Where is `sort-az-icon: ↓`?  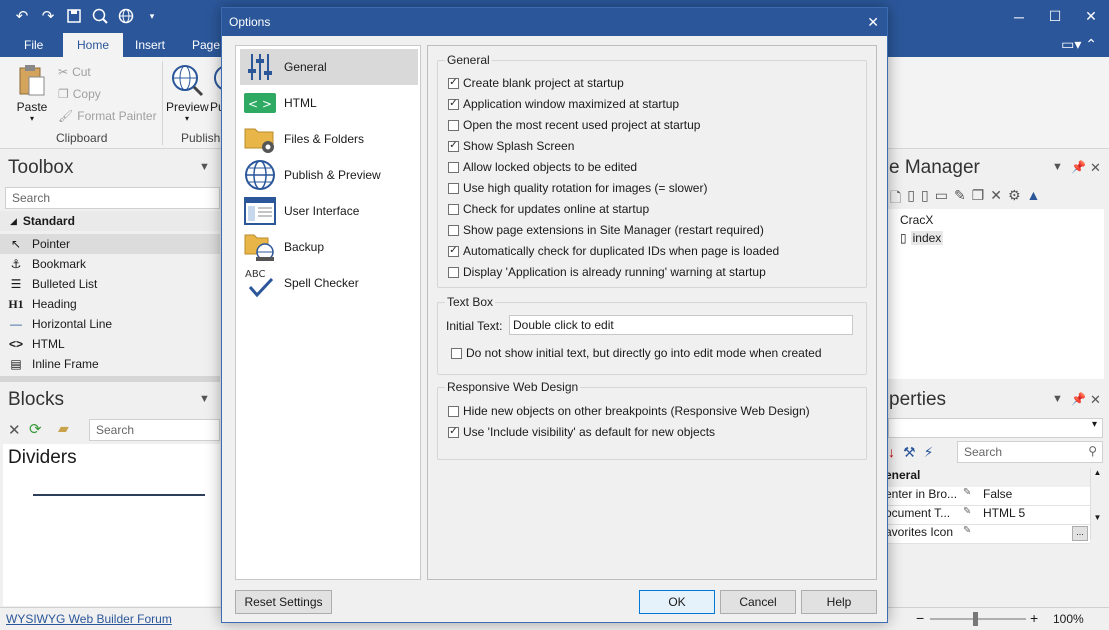 sort-az-icon: ↓ is located at coordinates (891, 452).